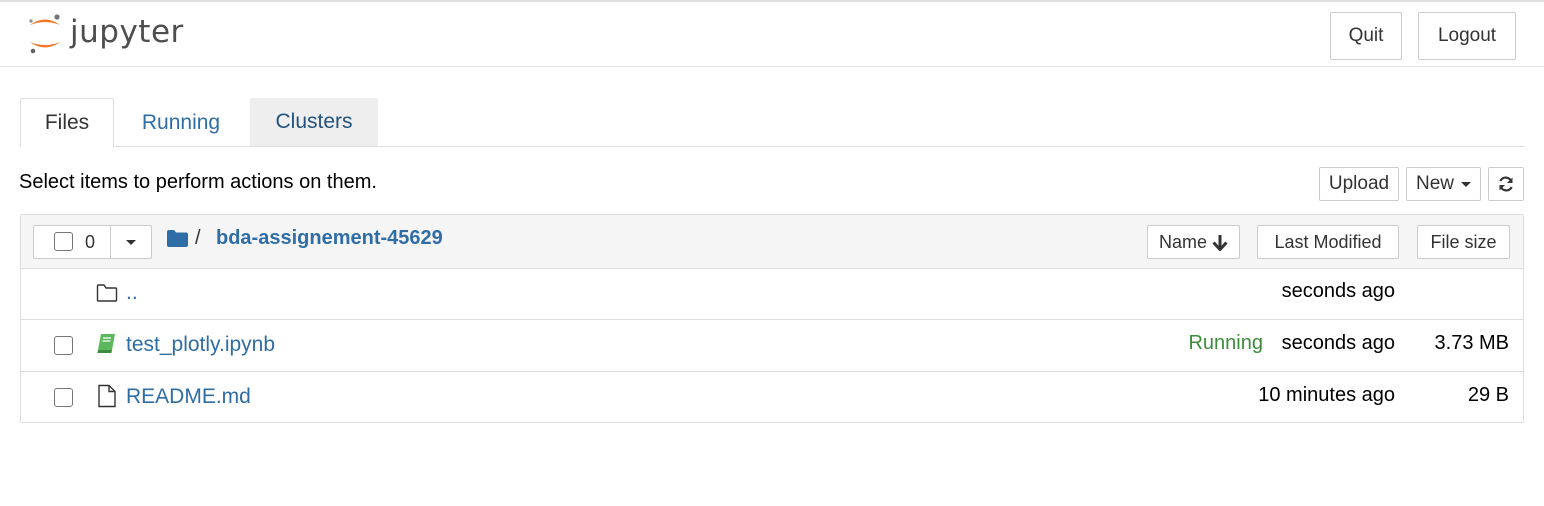 The width and height of the screenshot is (1544, 506). I want to click on list-item: README.md 10 minutes ago 29 B, so click(772, 397).